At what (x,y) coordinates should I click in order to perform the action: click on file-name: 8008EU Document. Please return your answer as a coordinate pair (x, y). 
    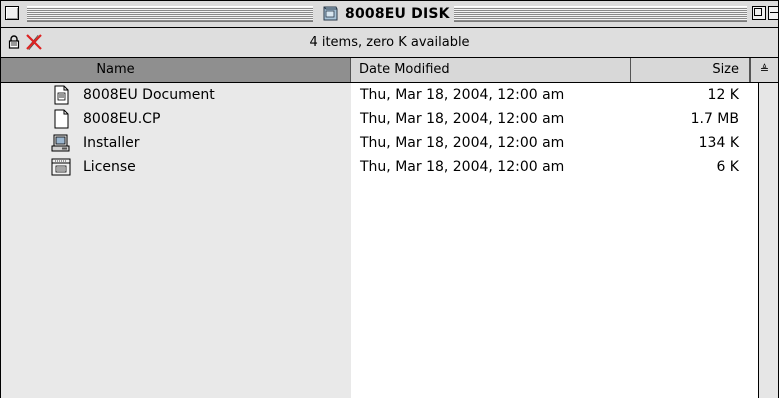
    Looking at the image, I should click on (149, 95).